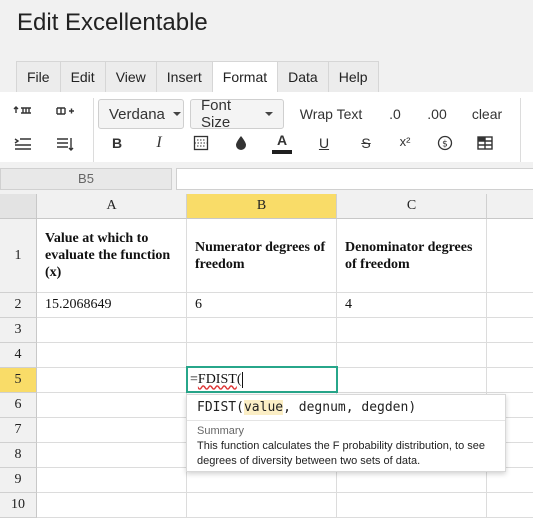 The height and width of the screenshot is (522, 533). I want to click on cell-d4, so click(510, 355).